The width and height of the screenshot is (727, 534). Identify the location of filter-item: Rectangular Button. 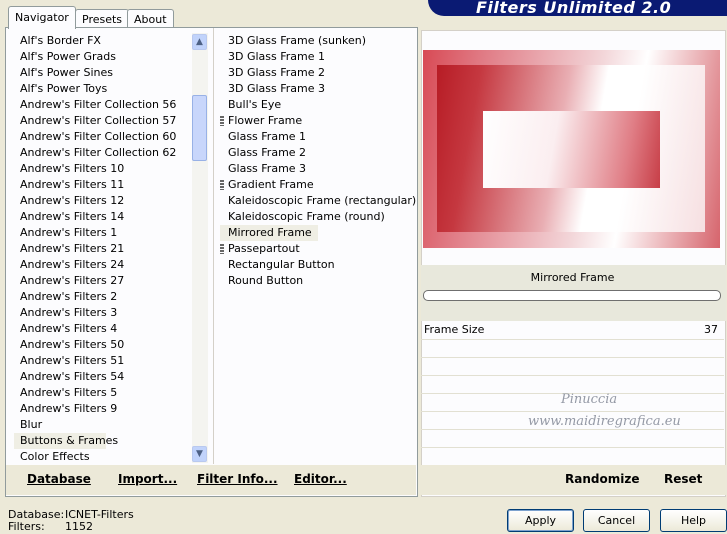
(315, 265).